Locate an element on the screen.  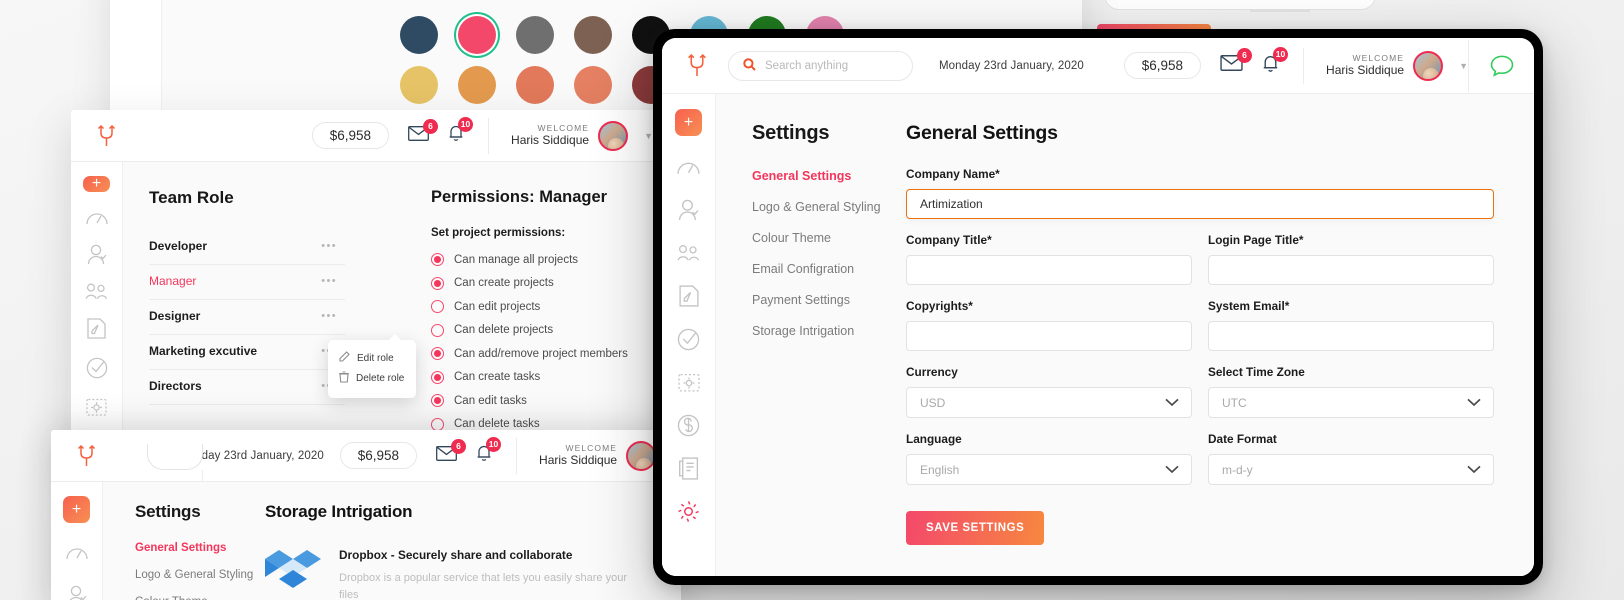
system-email-input is located at coordinates (1351, 336).